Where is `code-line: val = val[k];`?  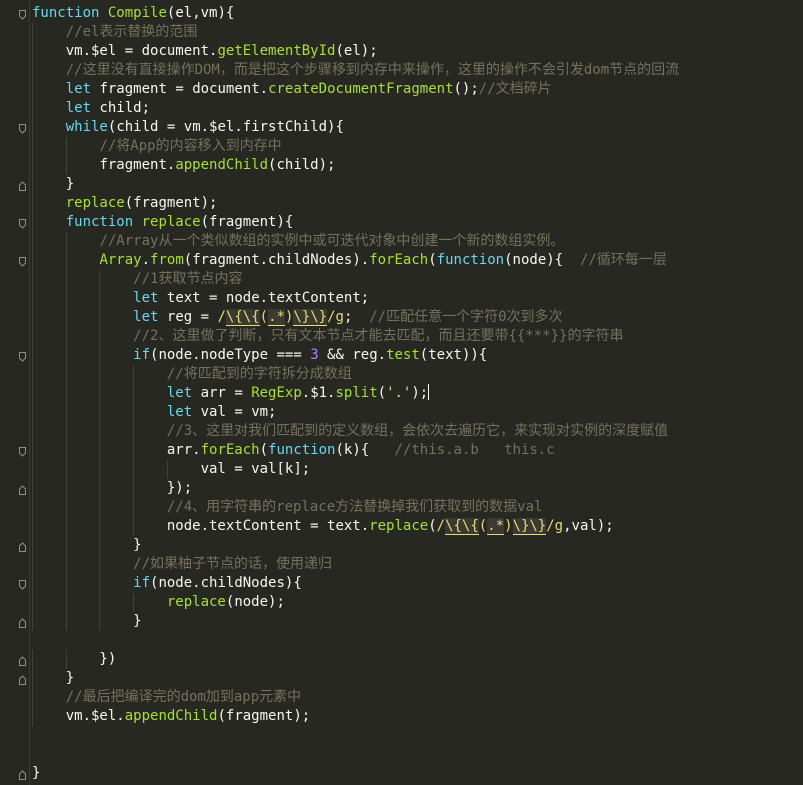
code-line: val = val[k]; is located at coordinates (417, 469).